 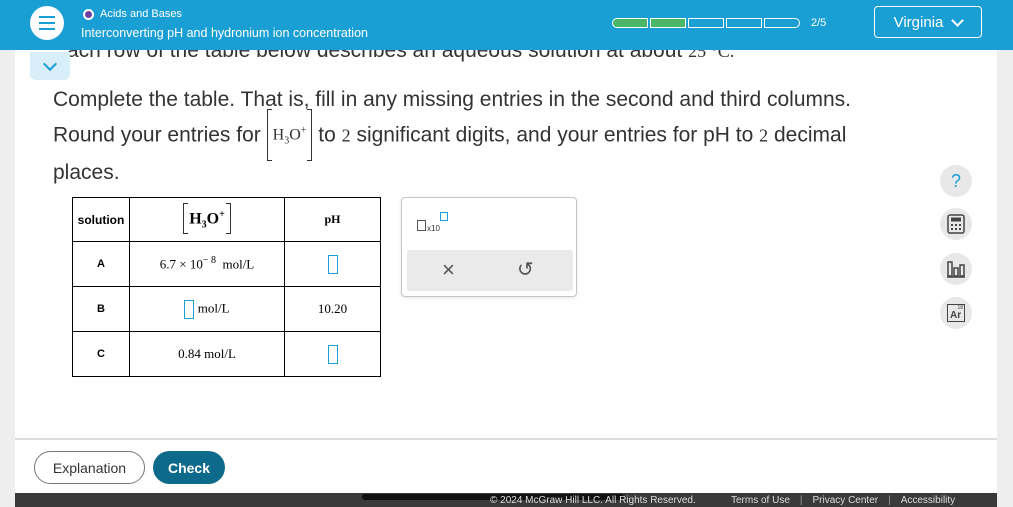 I want to click on topic-row: Acids and Bases, so click(x=132, y=14).